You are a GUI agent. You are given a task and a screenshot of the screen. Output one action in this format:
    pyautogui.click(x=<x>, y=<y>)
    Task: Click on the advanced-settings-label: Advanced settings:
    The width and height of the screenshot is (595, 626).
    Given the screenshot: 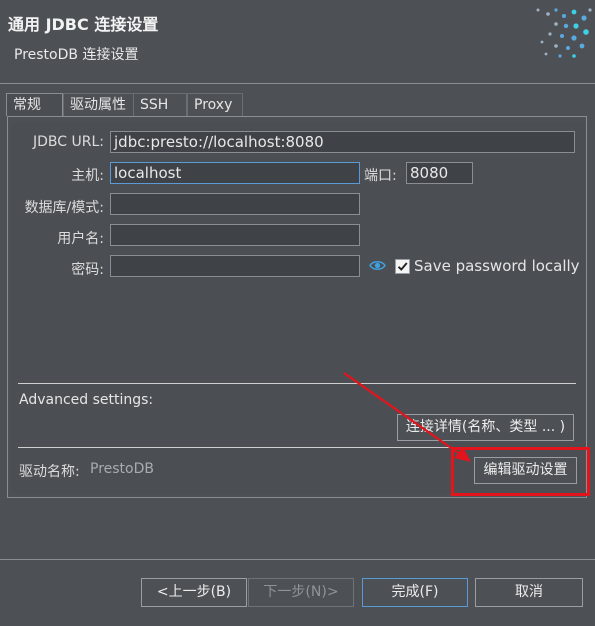 What is the action you would take?
    pyautogui.click(x=86, y=400)
    